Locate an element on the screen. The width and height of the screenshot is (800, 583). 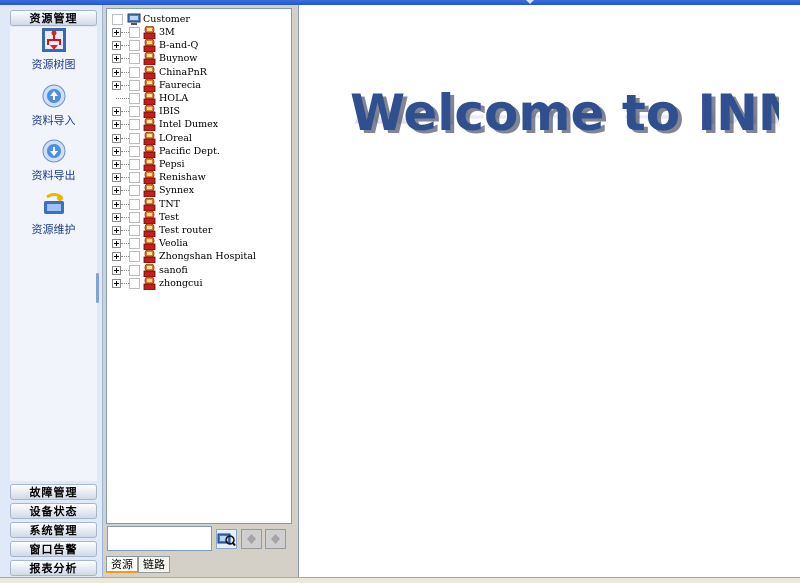
network-icon is located at coordinates (134, 19).